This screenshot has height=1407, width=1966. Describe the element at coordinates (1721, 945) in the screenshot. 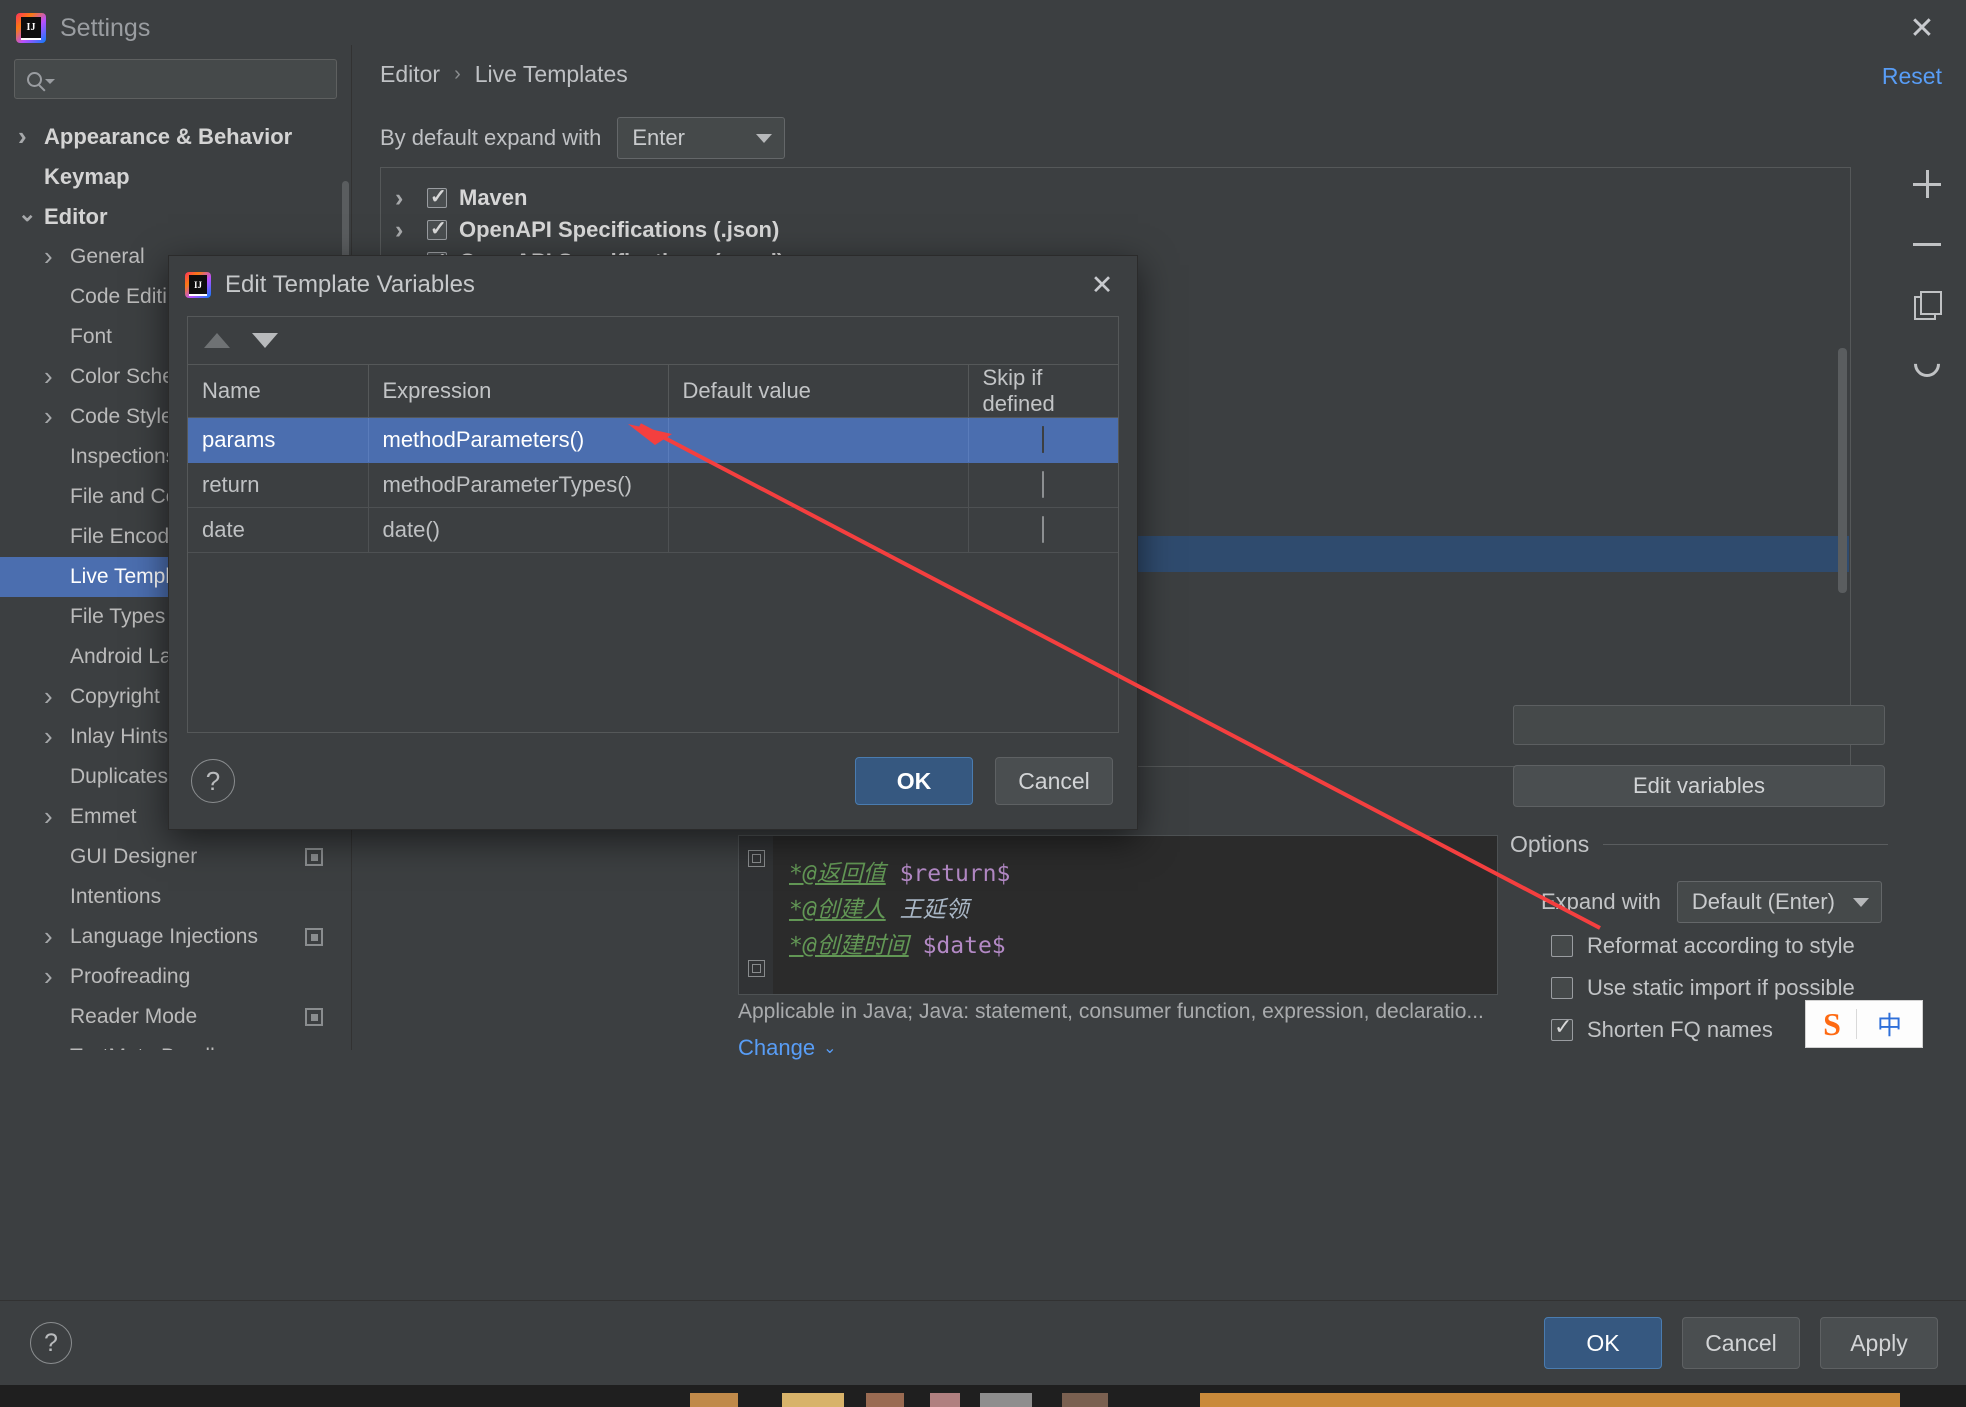

I see `checkbox-label: Reformat according to style` at that location.